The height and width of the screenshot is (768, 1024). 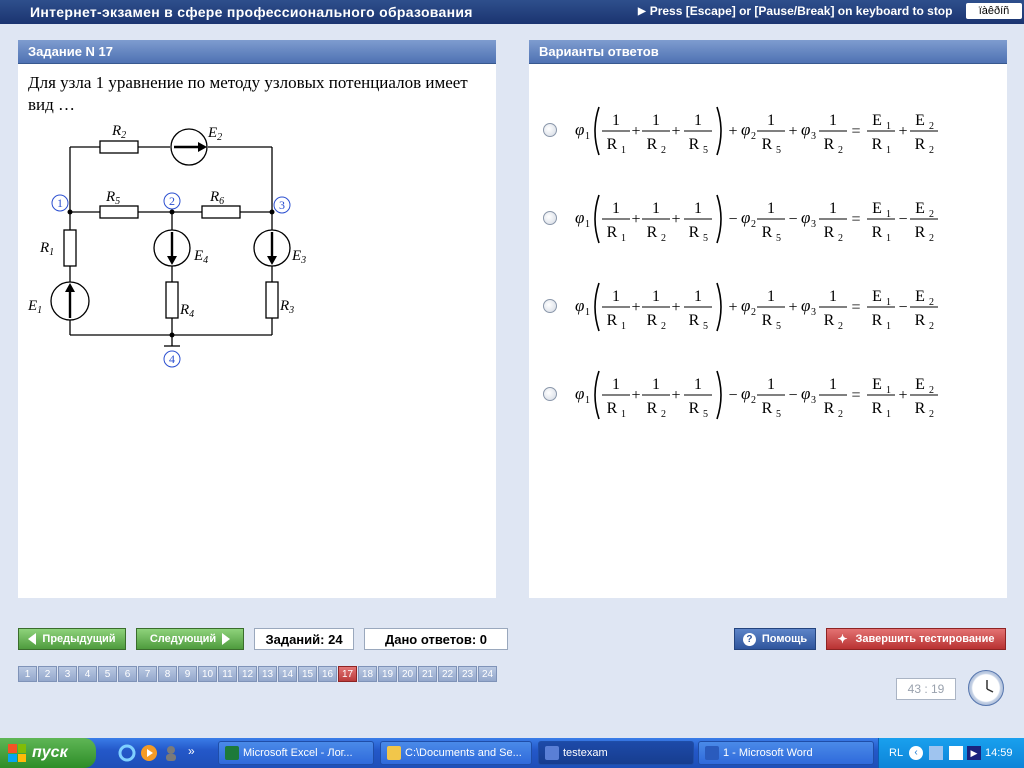 I want to click on clock-time: 14:59, so click(x=999, y=753).